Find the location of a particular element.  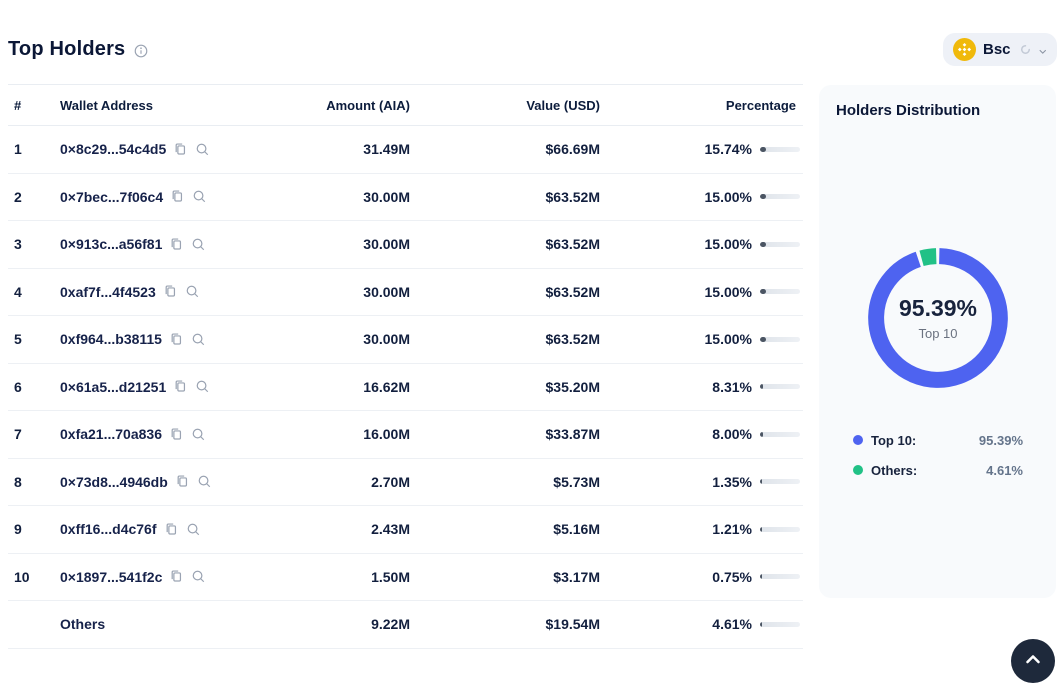

wallet-address: 0×73d8...4946db is located at coordinates (114, 482).